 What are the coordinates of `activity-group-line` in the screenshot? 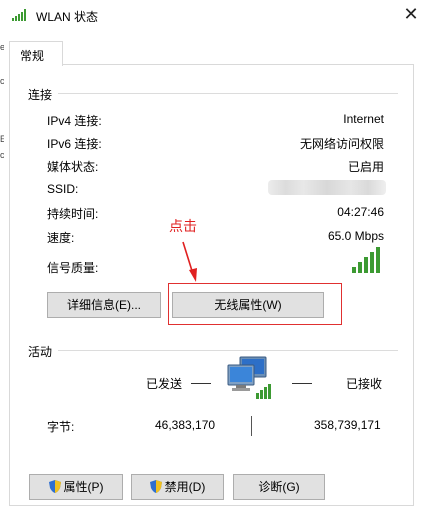 It's located at (228, 350).